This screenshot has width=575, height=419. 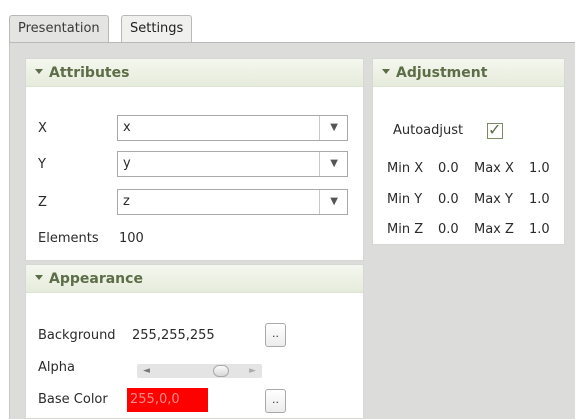 What do you see at coordinates (73, 399) in the screenshot?
I see `base-color-label: Base Color` at bounding box center [73, 399].